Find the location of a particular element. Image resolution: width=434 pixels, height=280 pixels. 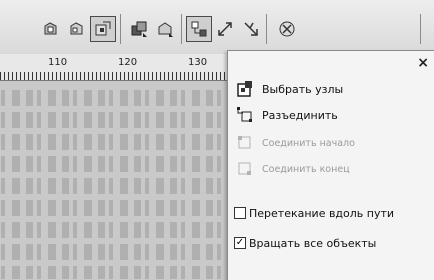

expand-nodes-icon is located at coordinates (225, 29).